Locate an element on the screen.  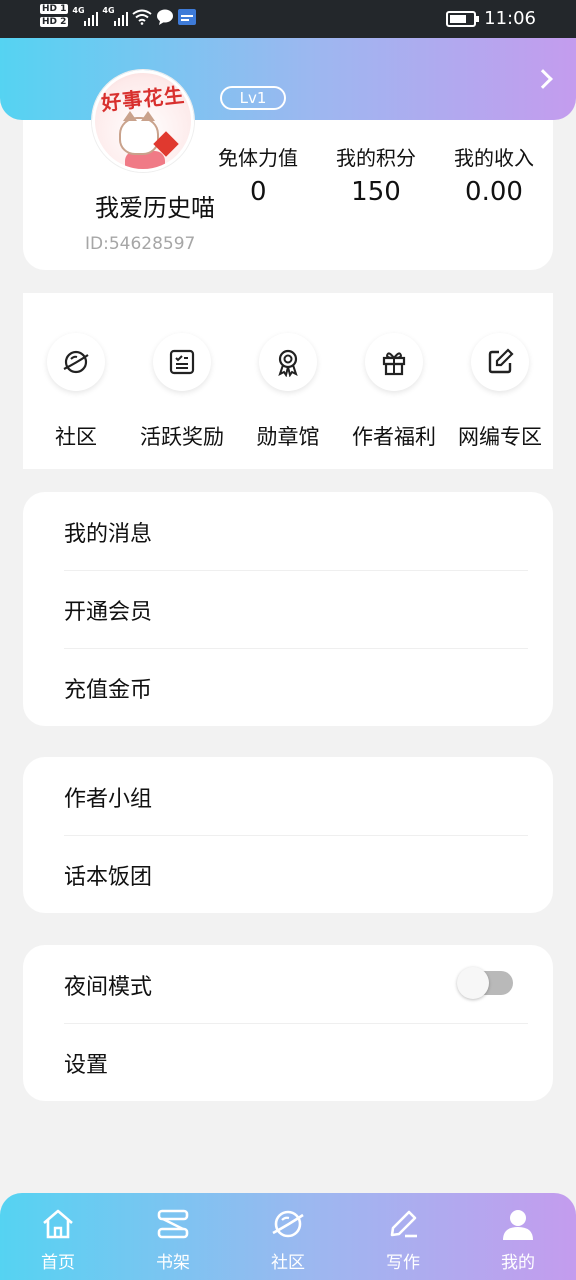
nav-home: 首页 is located at coordinates (58, 1239).